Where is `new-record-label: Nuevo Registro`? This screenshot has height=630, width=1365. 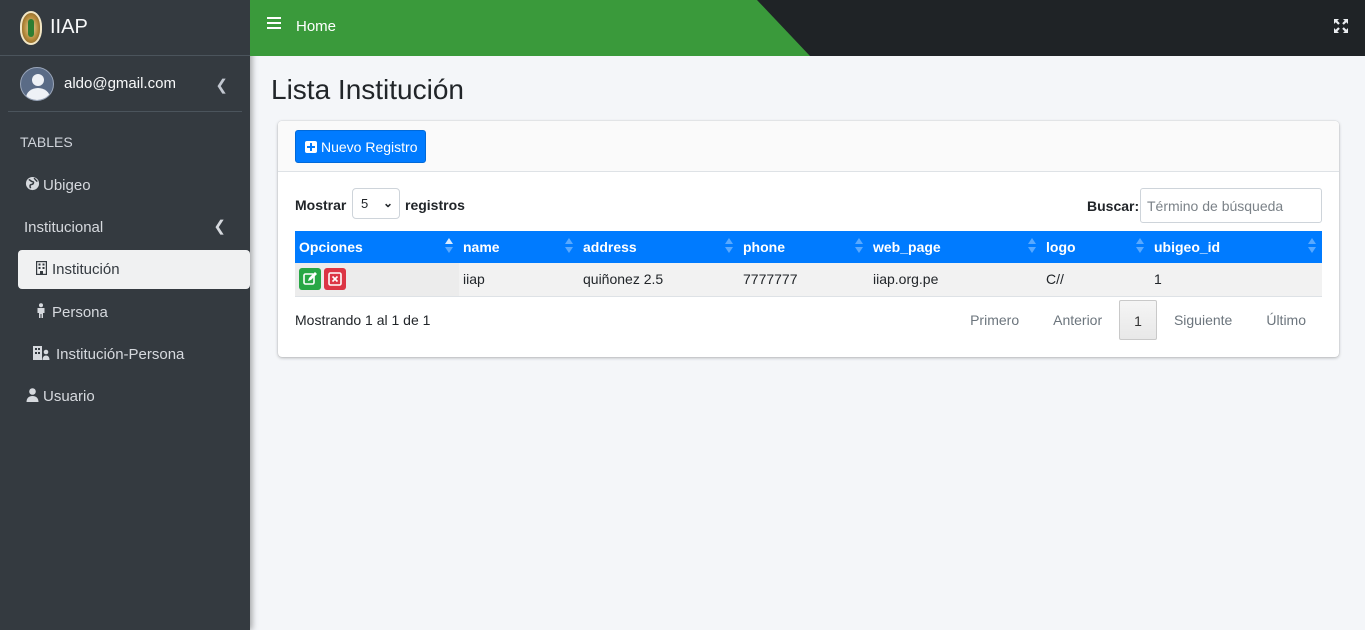 new-record-label: Nuevo Registro is located at coordinates (369, 146).